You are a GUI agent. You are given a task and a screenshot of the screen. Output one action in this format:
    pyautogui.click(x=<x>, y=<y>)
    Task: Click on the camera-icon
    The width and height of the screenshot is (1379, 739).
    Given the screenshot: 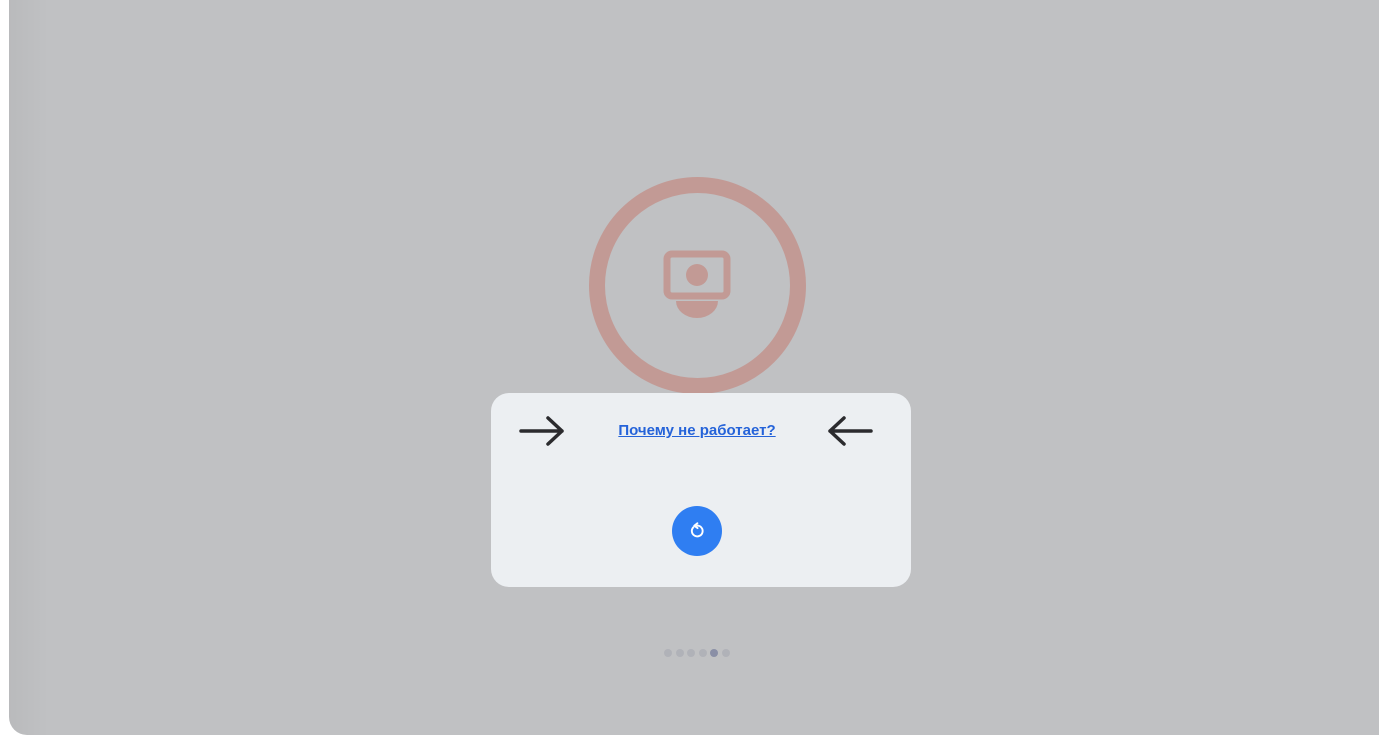 What is the action you would take?
    pyautogui.click(x=697, y=284)
    